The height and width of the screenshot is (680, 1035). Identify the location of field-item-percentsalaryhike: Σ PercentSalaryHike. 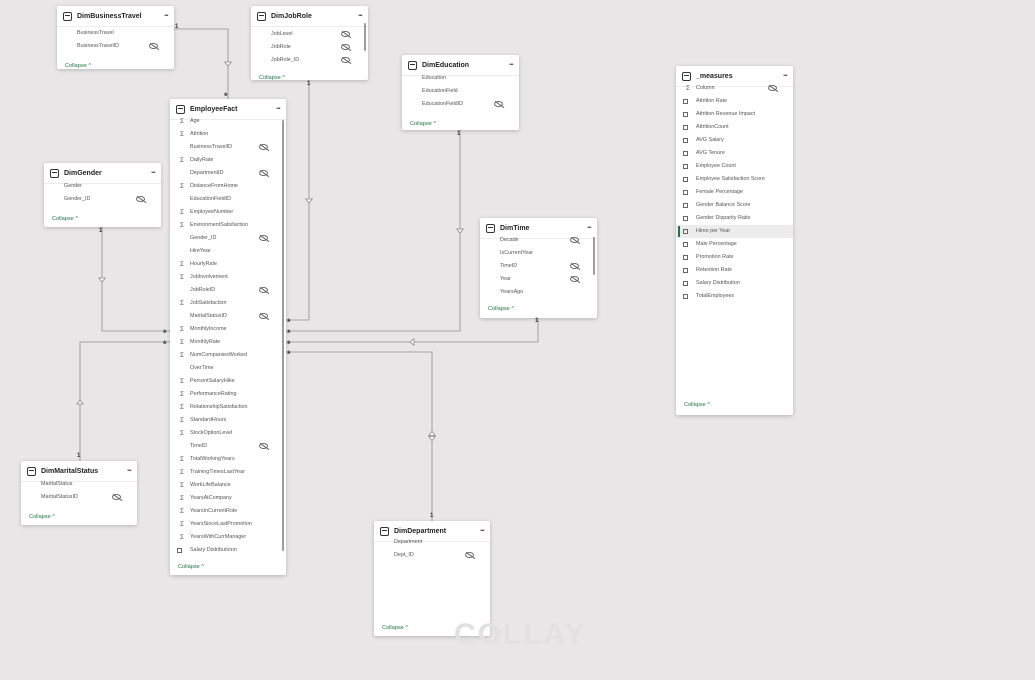
(228, 381).